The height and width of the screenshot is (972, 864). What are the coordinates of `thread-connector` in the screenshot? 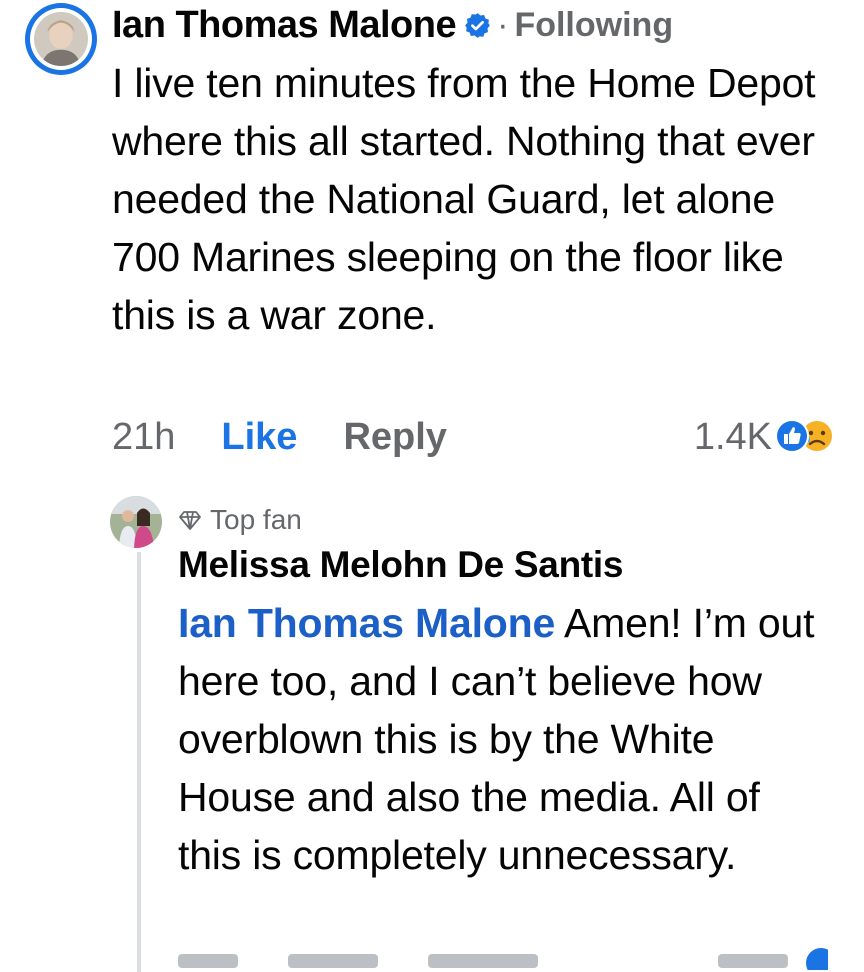 It's located at (139, 762).